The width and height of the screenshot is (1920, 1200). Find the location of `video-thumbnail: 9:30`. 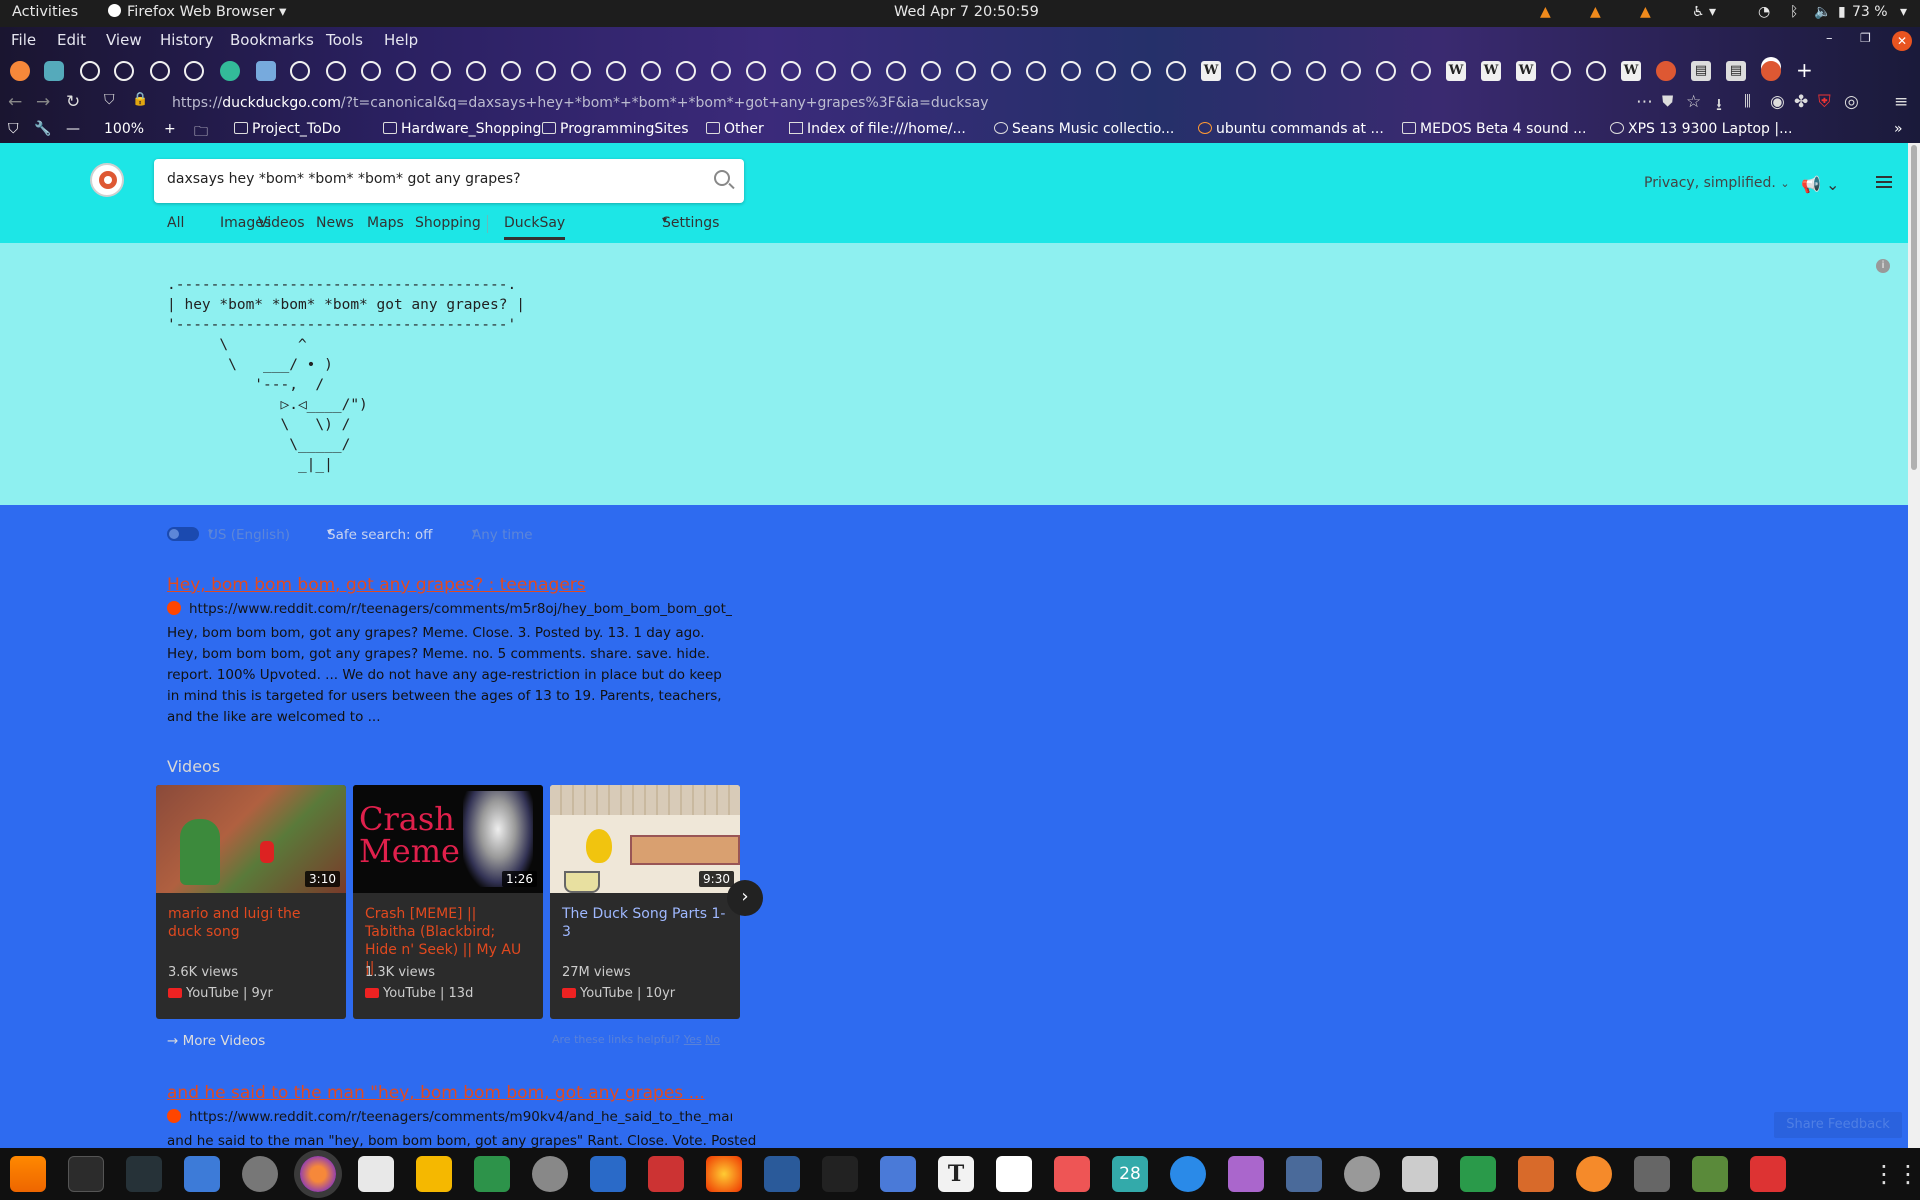

video-thumbnail: 9:30 is located at coordinates (645, 839).